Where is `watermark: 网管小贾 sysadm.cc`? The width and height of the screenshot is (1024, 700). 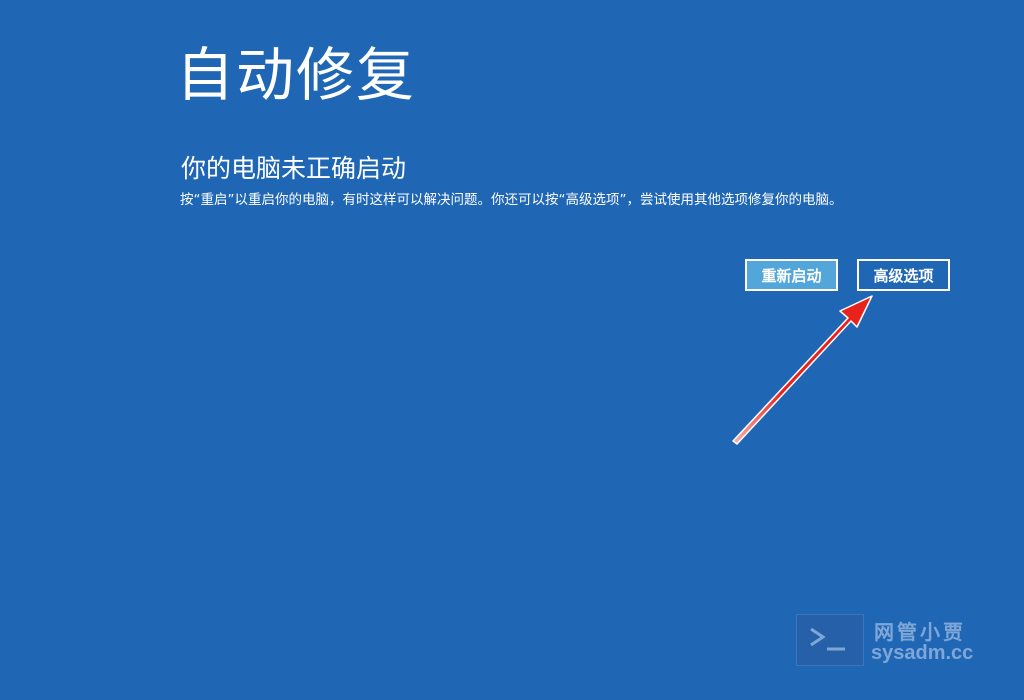
watermark: 网管小贾 sysadm.cc is located at coordinates (886, 642).